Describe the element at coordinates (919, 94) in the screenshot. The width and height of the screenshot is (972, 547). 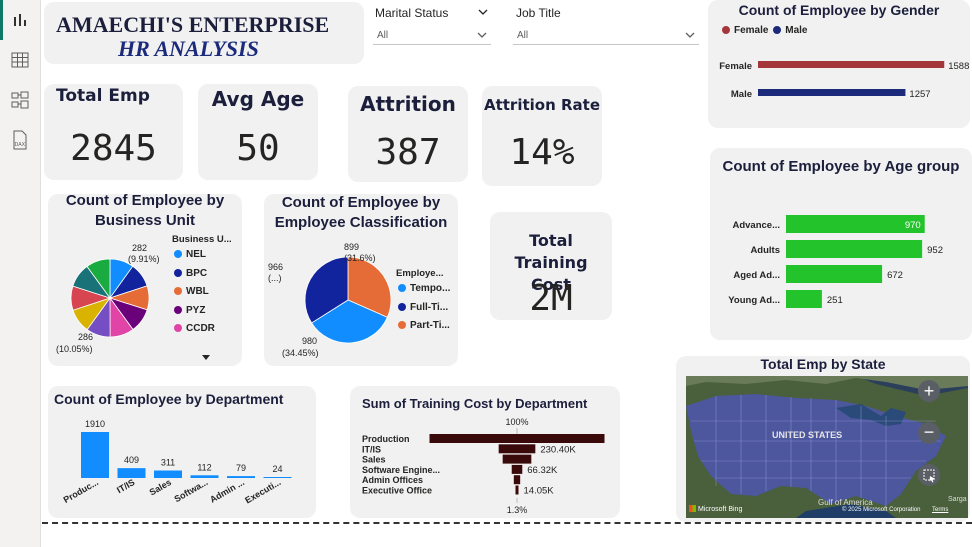
I see `bar-value-label: 1257` at that location.